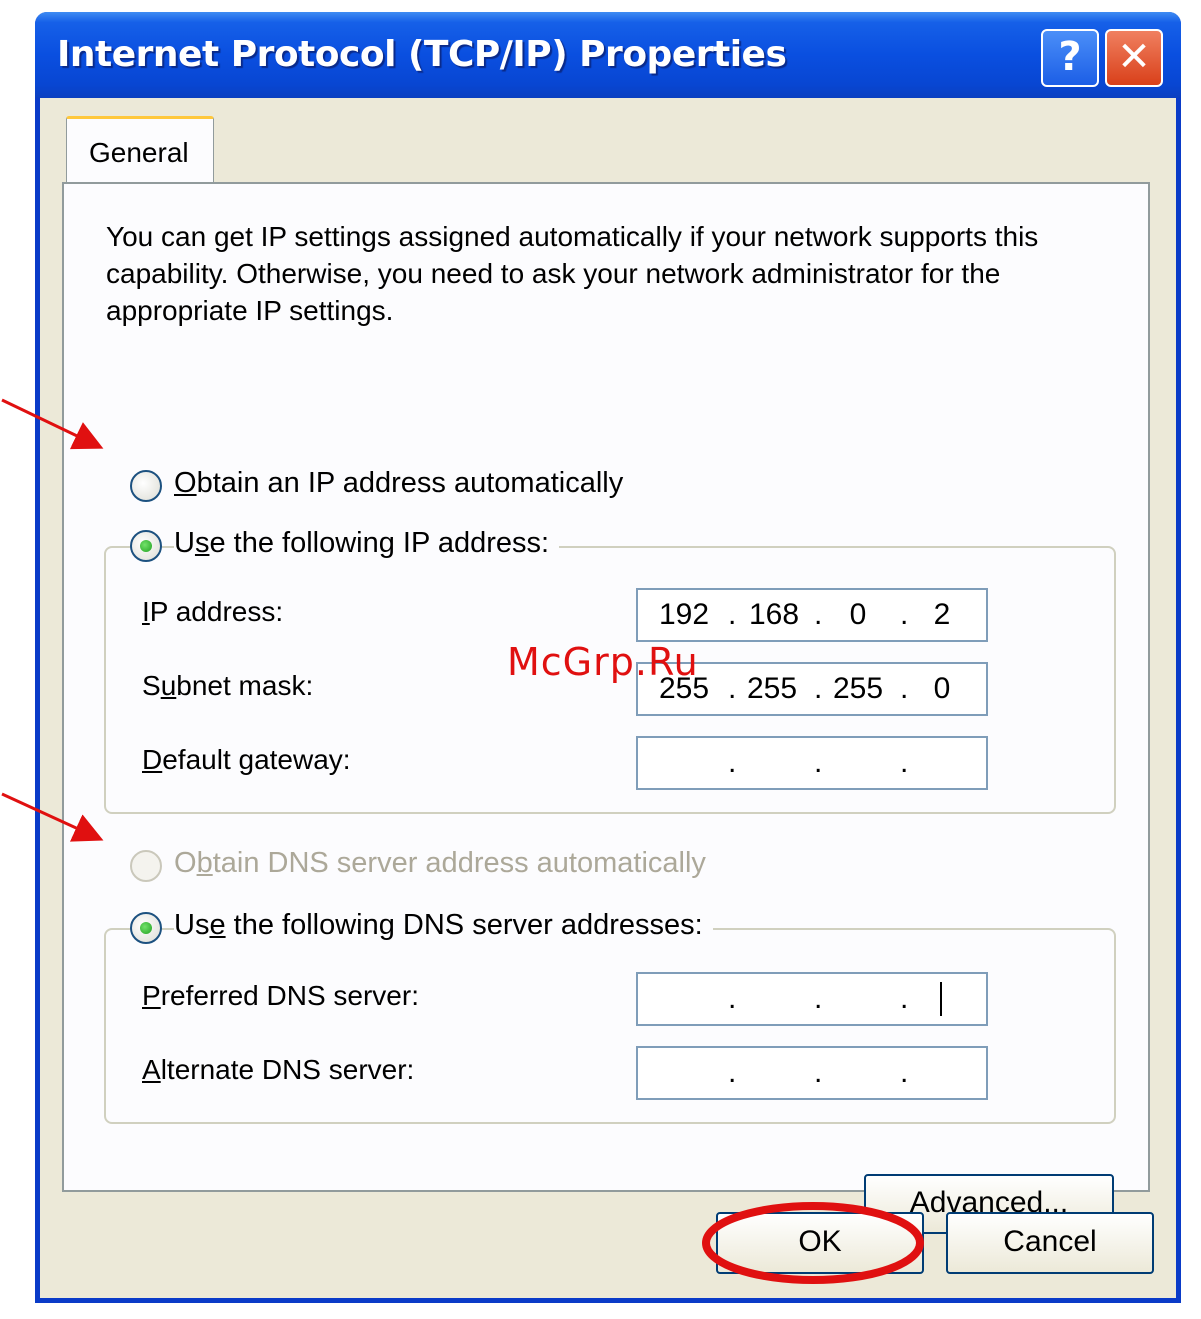  What do you see at coordinates (146, 928) in the screenshot?
I see `use-following-dns-radio` at bounding box center [146, 928].